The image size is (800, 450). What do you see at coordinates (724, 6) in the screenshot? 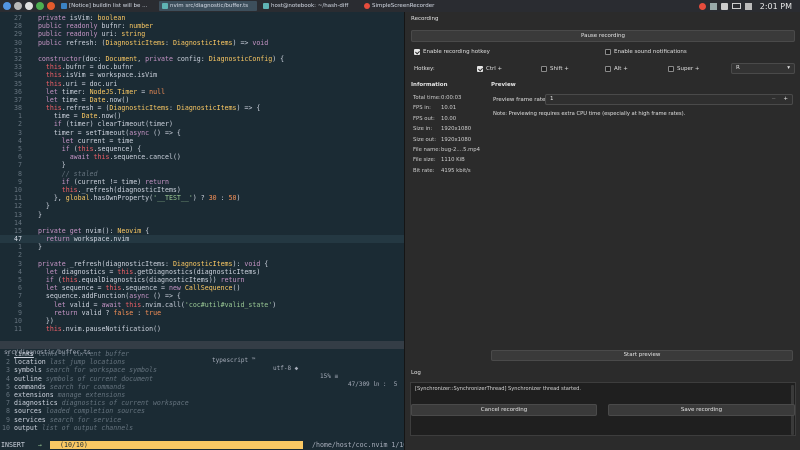
I see `volume-icon` at bounding box center [724, 6].